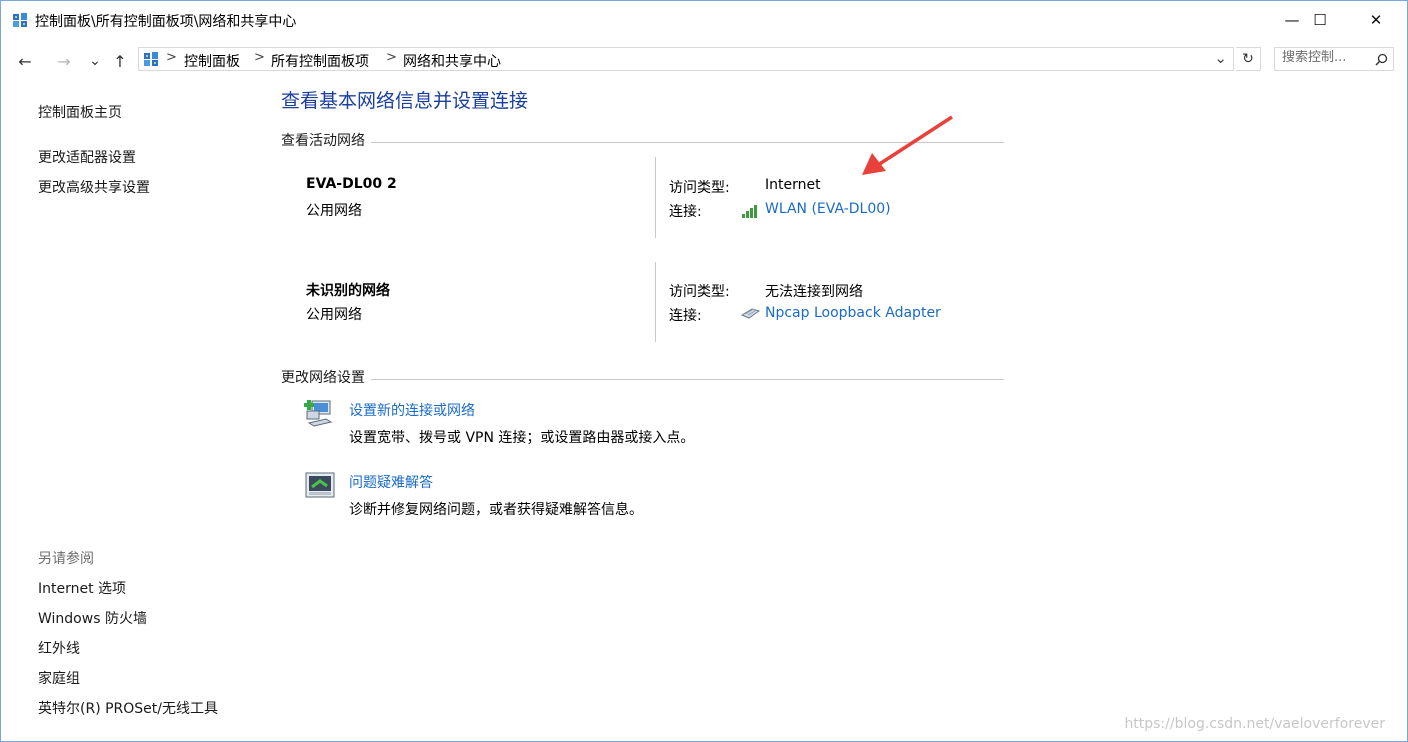 This screenshot has height=742, width=1408. I want to click on refresh-icon: ↻, so click(1248, 59).